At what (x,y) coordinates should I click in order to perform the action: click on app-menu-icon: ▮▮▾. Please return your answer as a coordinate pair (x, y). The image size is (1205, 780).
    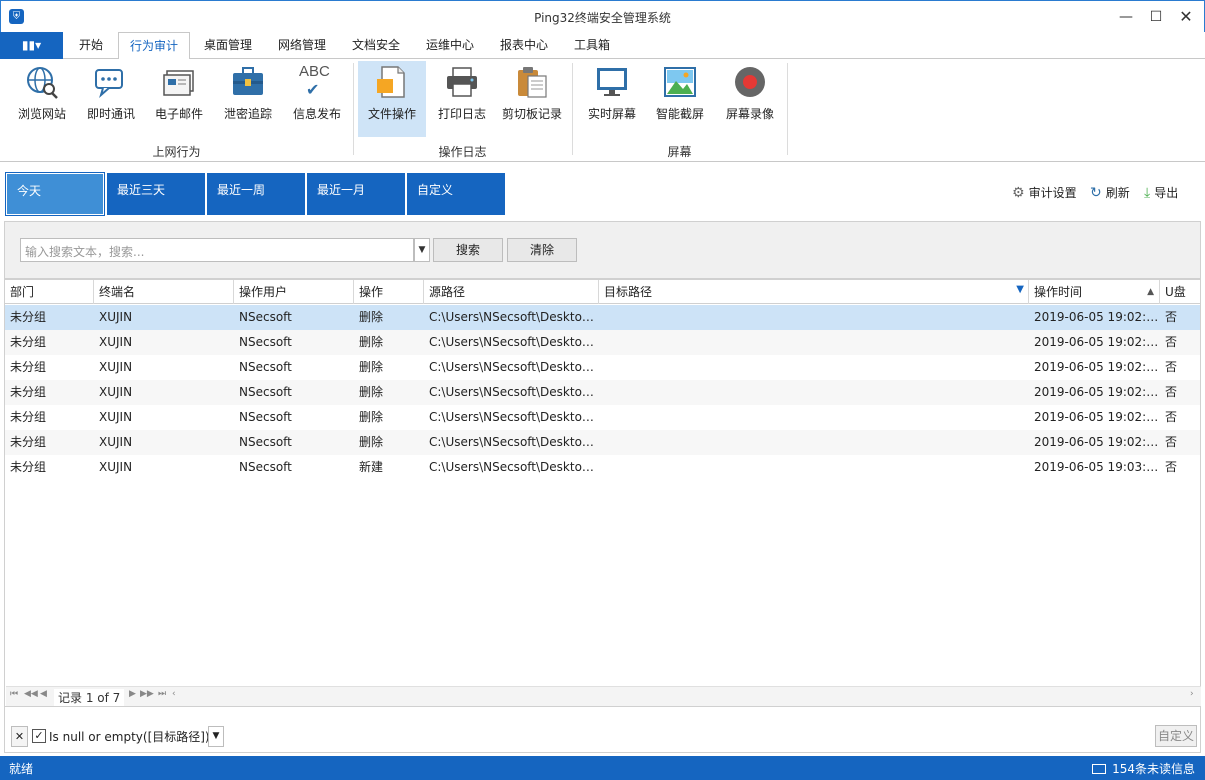
    Looking at the image, I should click on (31, 45).